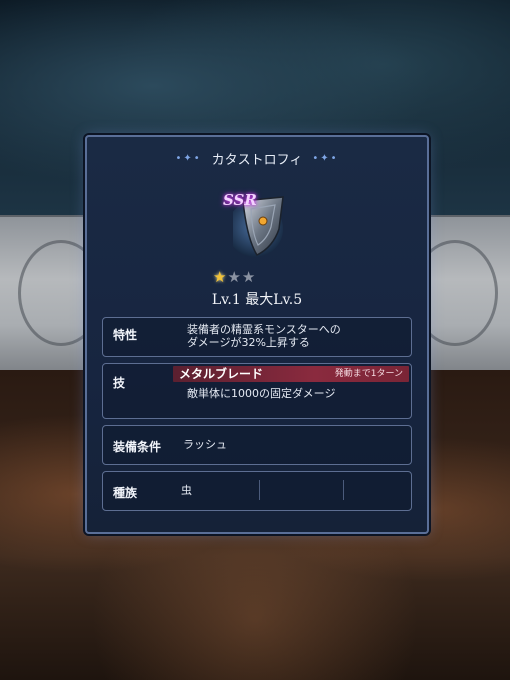  Describe the element at coordinates (257, 491) in the screenshot. I see `species-box: 種族 虫` at that location.